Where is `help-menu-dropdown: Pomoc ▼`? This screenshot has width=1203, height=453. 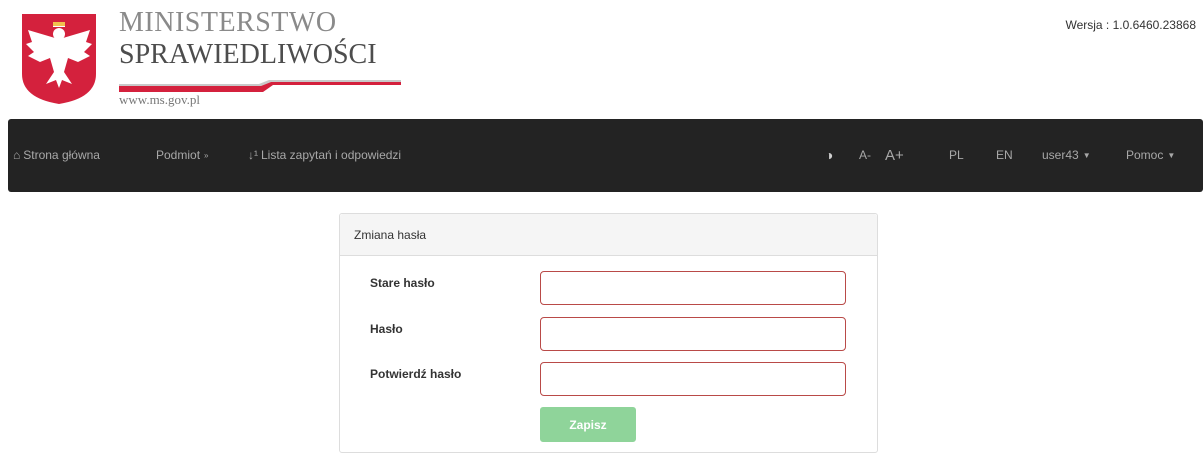
help-menu-dropdown: Pomoc ▼ is located at coordinates (1150, 155).